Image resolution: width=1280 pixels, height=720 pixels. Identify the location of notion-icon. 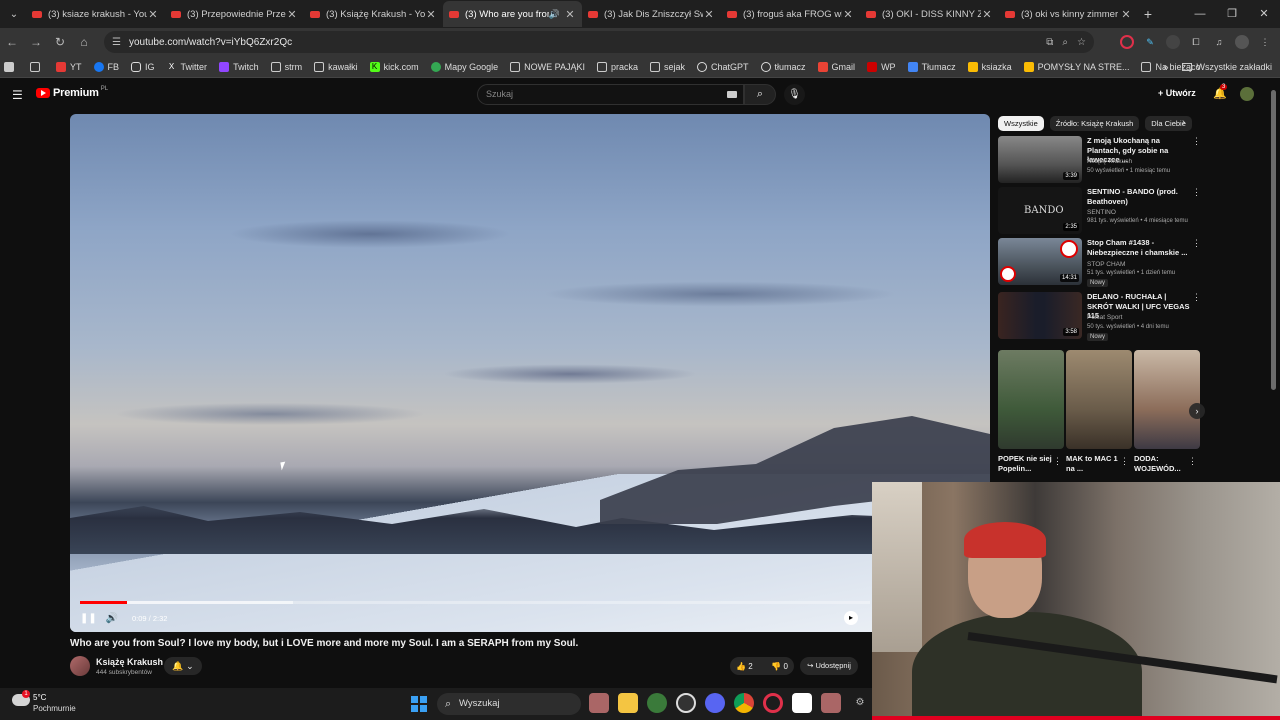
(802, 703).